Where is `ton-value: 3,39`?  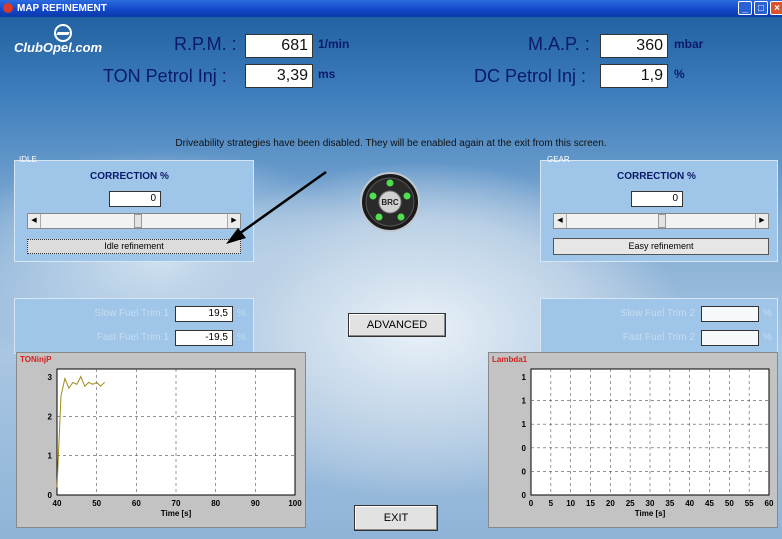 ton-value: 3,39 is located at coordinates (279, 76).